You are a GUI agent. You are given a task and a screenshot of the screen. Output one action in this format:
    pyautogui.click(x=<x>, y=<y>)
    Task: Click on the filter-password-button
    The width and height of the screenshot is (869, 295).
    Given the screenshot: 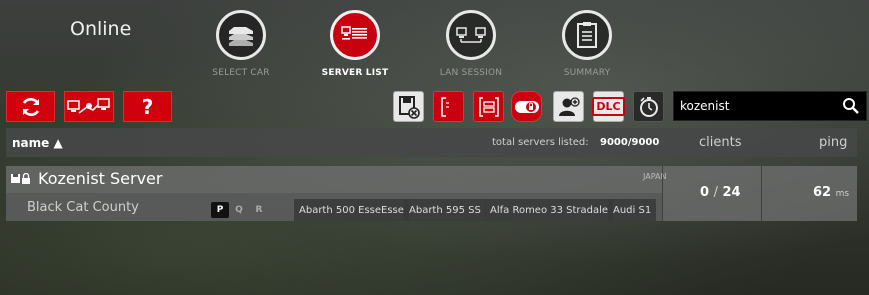 What is the action you would take?
    pyautogui.click(x=526, y=106)
    